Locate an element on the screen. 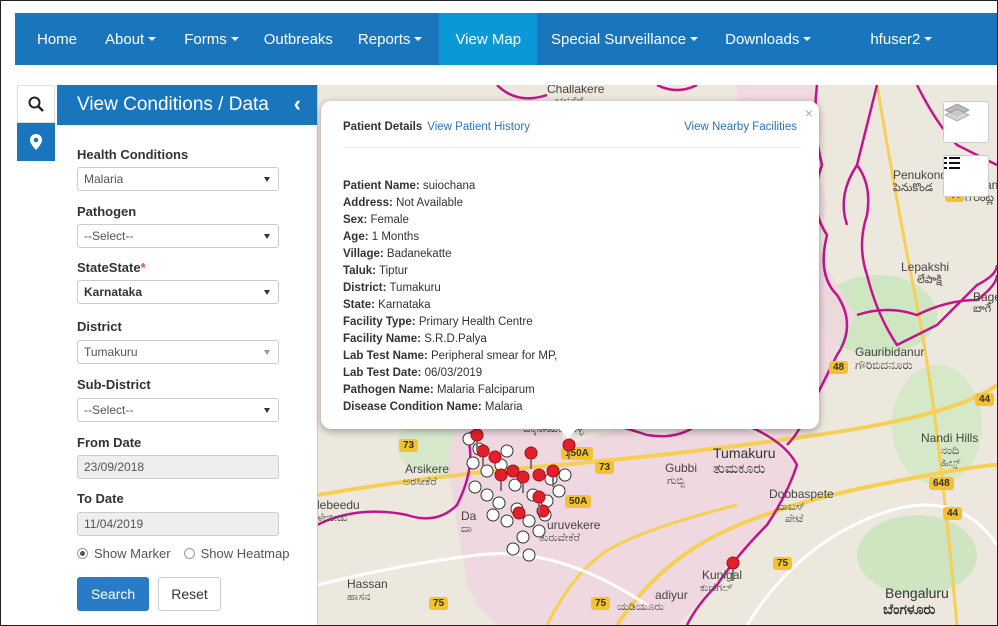  from-date-input: 23/09/2018 is located at coordinates (178, 467).